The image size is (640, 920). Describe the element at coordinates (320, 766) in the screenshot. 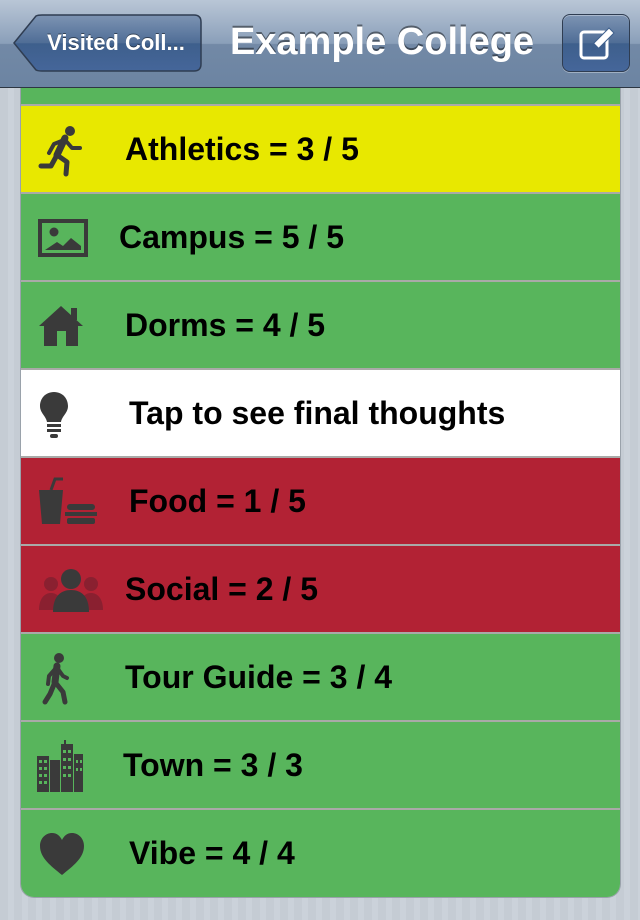

I see `list-row-town: Town = 3 / 3` at that location.